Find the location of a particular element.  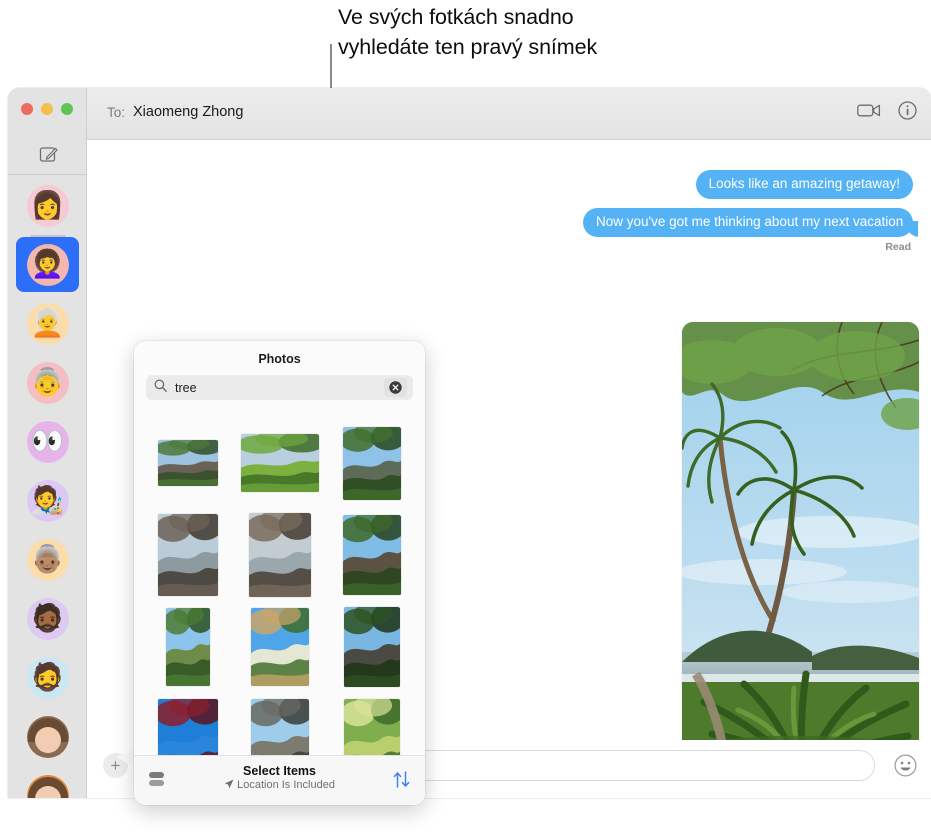

avatar: 👩‍🦱 is located at coordinates (47, 264).